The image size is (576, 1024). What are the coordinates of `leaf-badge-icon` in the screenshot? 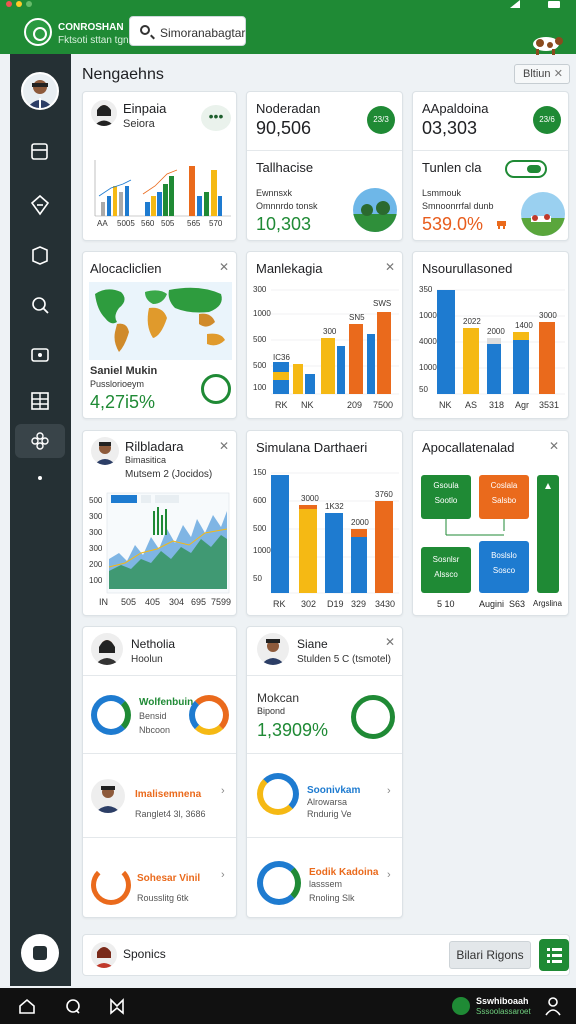 It's located at (216, 389).